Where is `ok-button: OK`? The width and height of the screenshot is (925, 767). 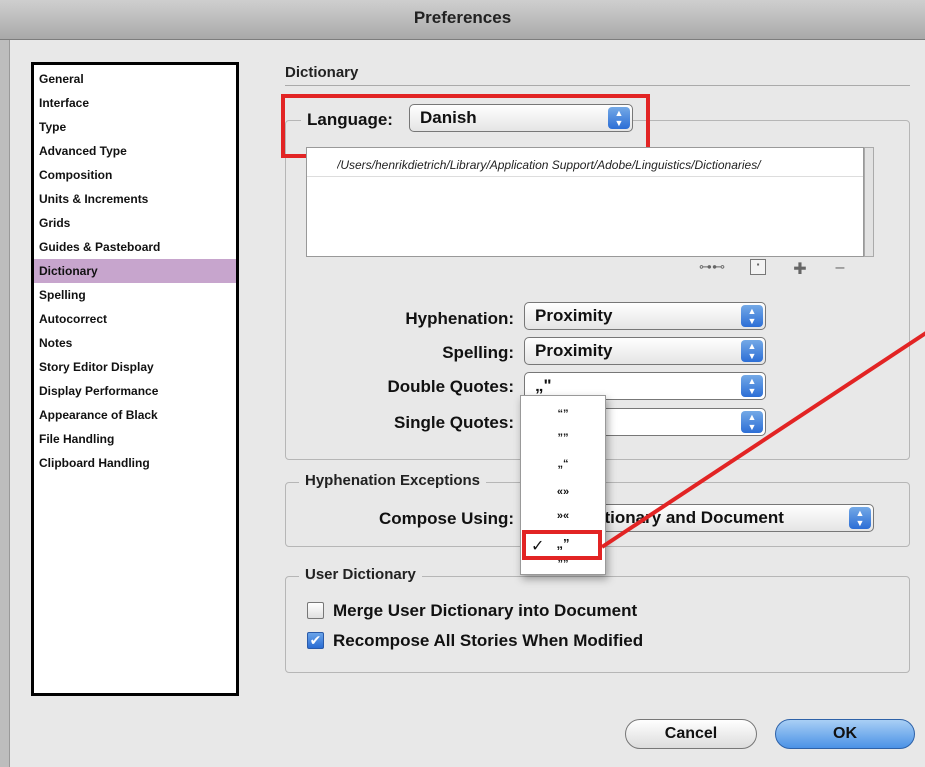 ok-button: OK is located at coordinates (845, 734).